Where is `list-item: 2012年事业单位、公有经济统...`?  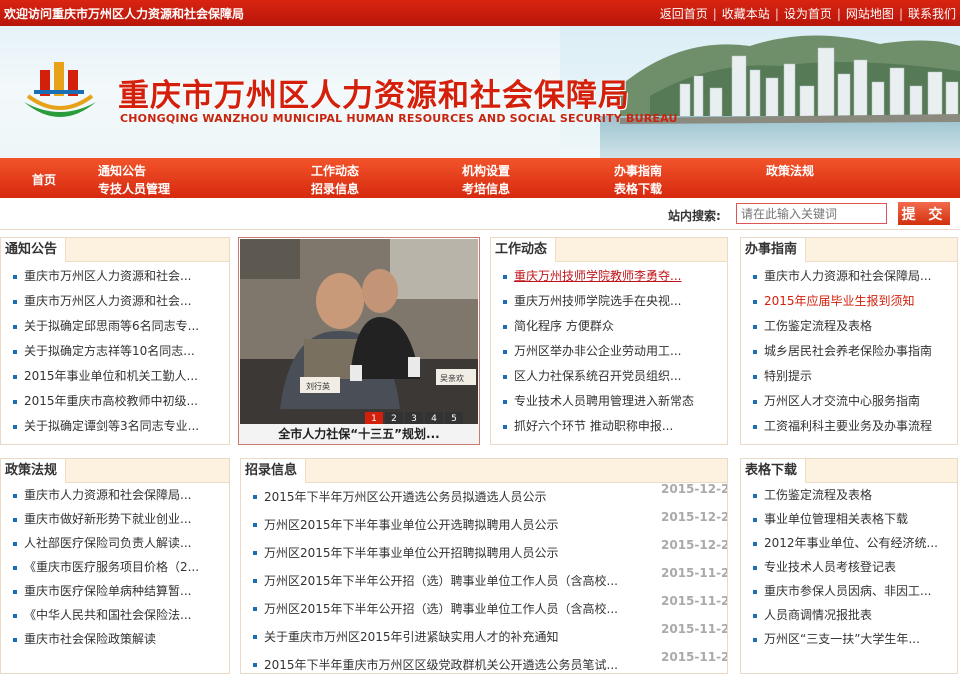 list-item: 2012年事业单位、公有经济统... is located at coordinates (849, 543).